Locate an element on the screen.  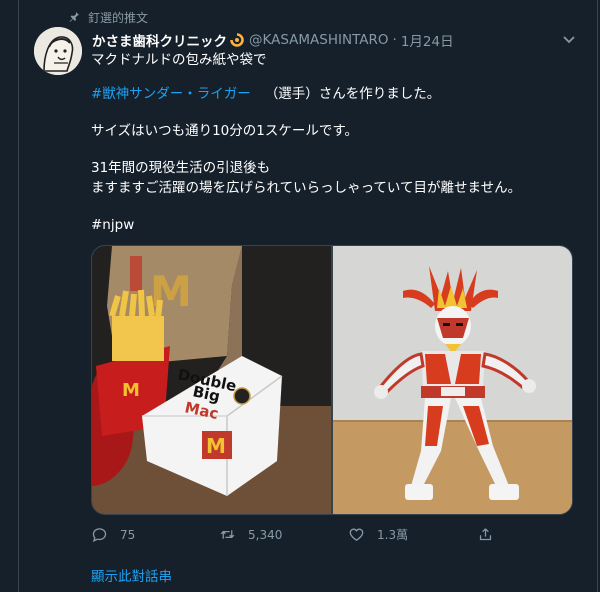
tweet-header: かさま歯科クリニック @KASAMASHINTARO · 1月24日 is located at coordinates (273, 40).